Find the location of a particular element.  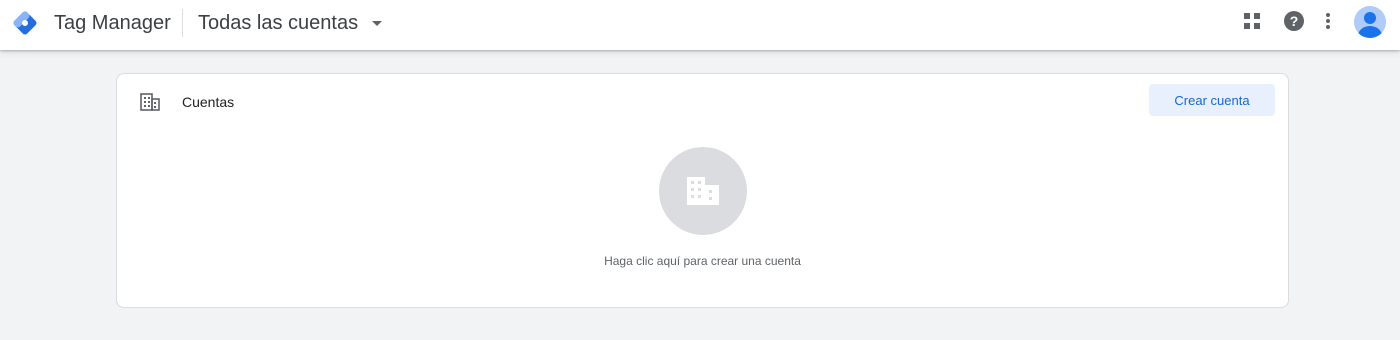

account-avatar-icon is located at coordinates (1370, 22).